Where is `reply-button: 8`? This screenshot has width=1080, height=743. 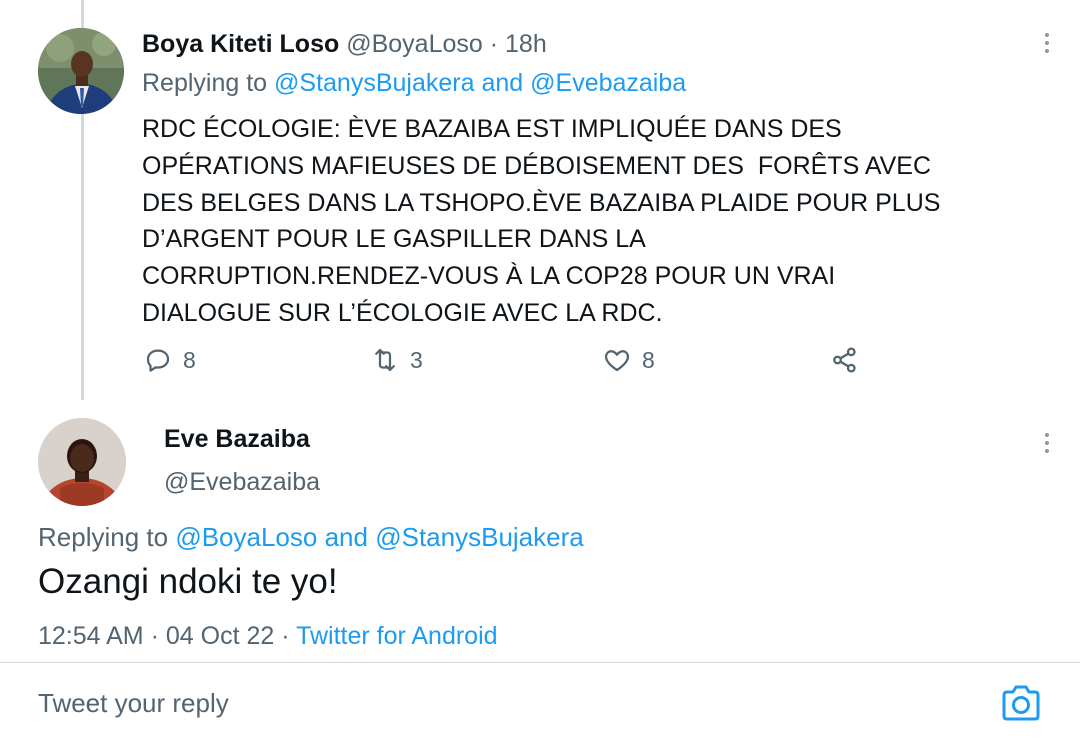 reply-button: 8 is located at coordinates (169, 360).